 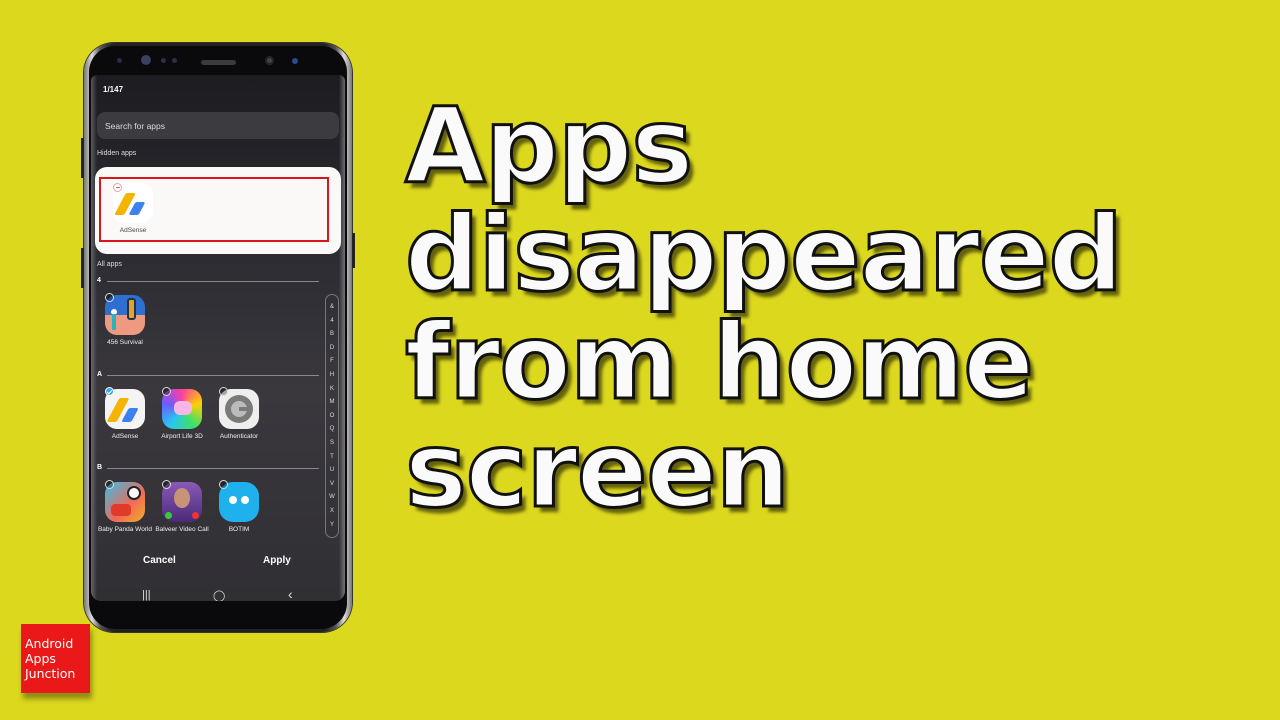 What do you see at coordinates (125, 414) in the screenshot?
I see `app-adsense: AdSense` at bounding box center [125, 414].